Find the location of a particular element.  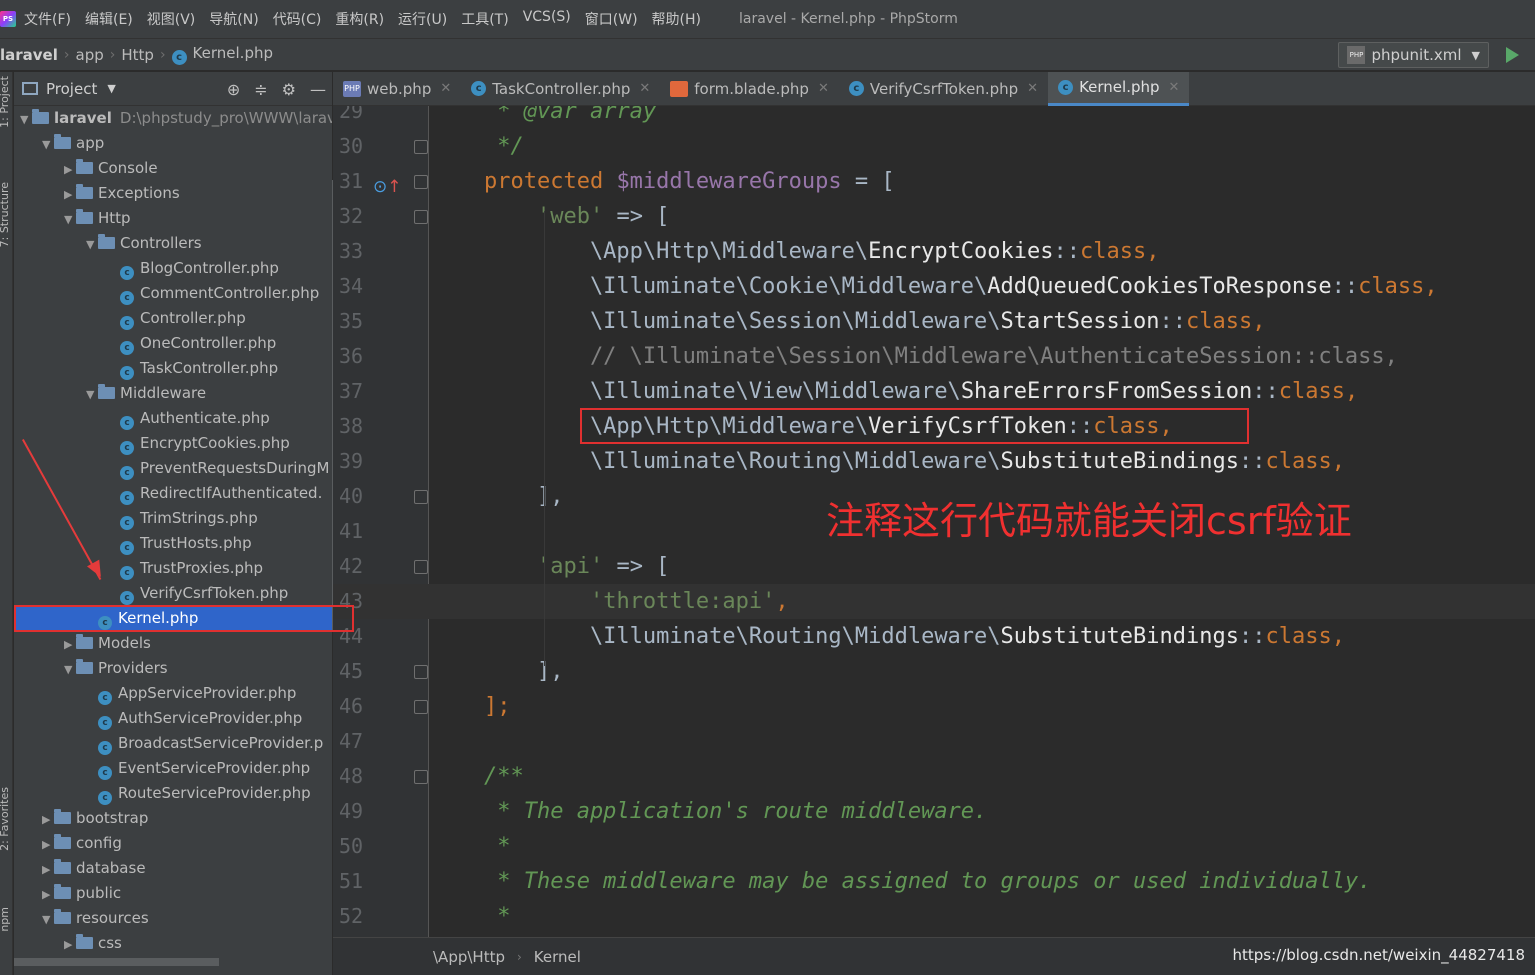

menu-item: 编辑(E) is located at coordinates (109, 19).